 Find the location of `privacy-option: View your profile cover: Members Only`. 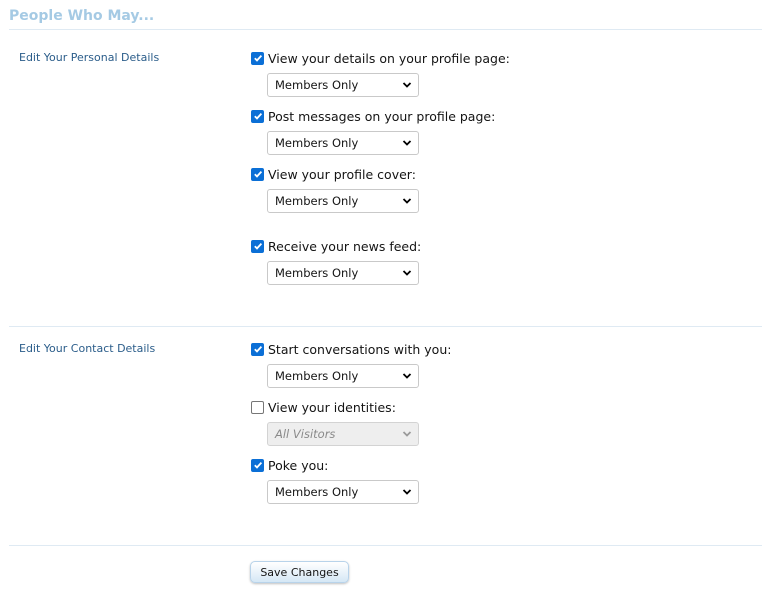

privacy-option: View your profile cover: Members Only is located at coordinates (334, 189).